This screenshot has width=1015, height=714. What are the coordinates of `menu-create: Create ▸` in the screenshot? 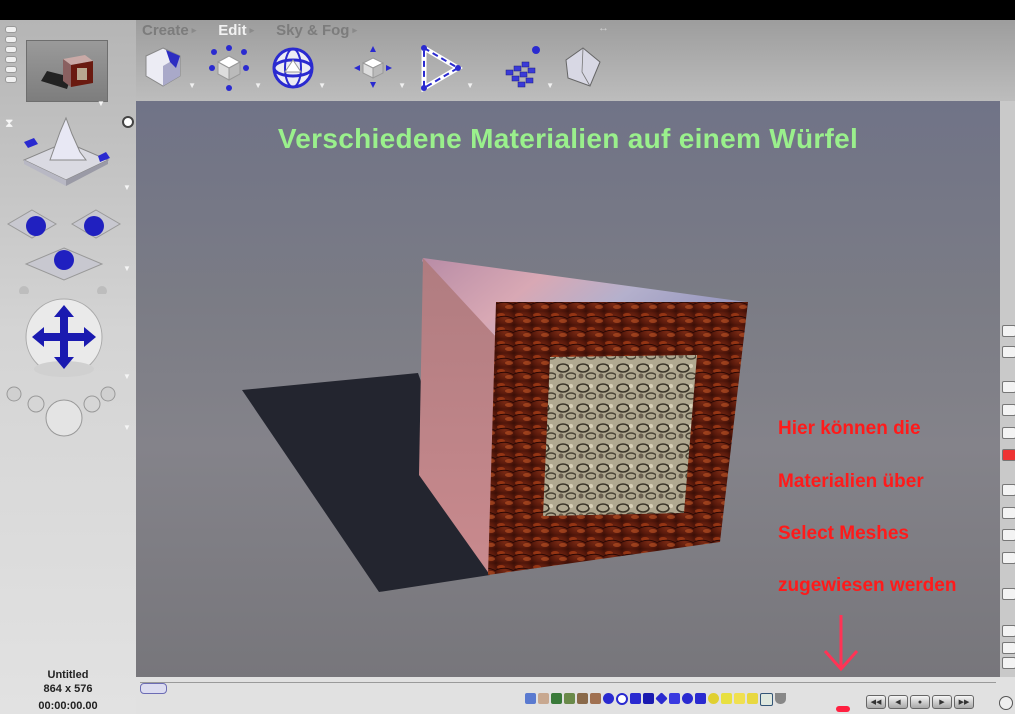 It's located at (169, 30).